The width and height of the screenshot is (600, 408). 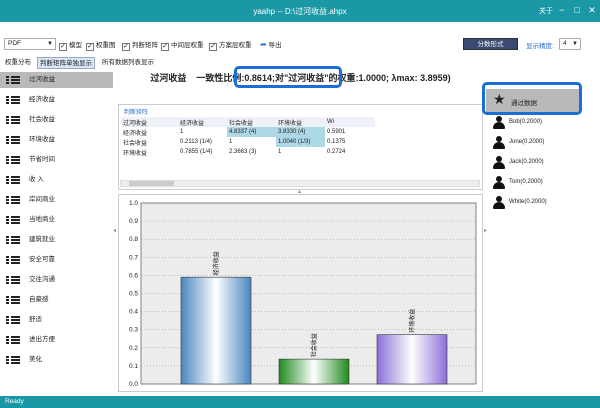 What do you see at coordinates (149, 142) in the screenshot?
I see `table-cell: 社会收益` at bounding box center [149, 142].